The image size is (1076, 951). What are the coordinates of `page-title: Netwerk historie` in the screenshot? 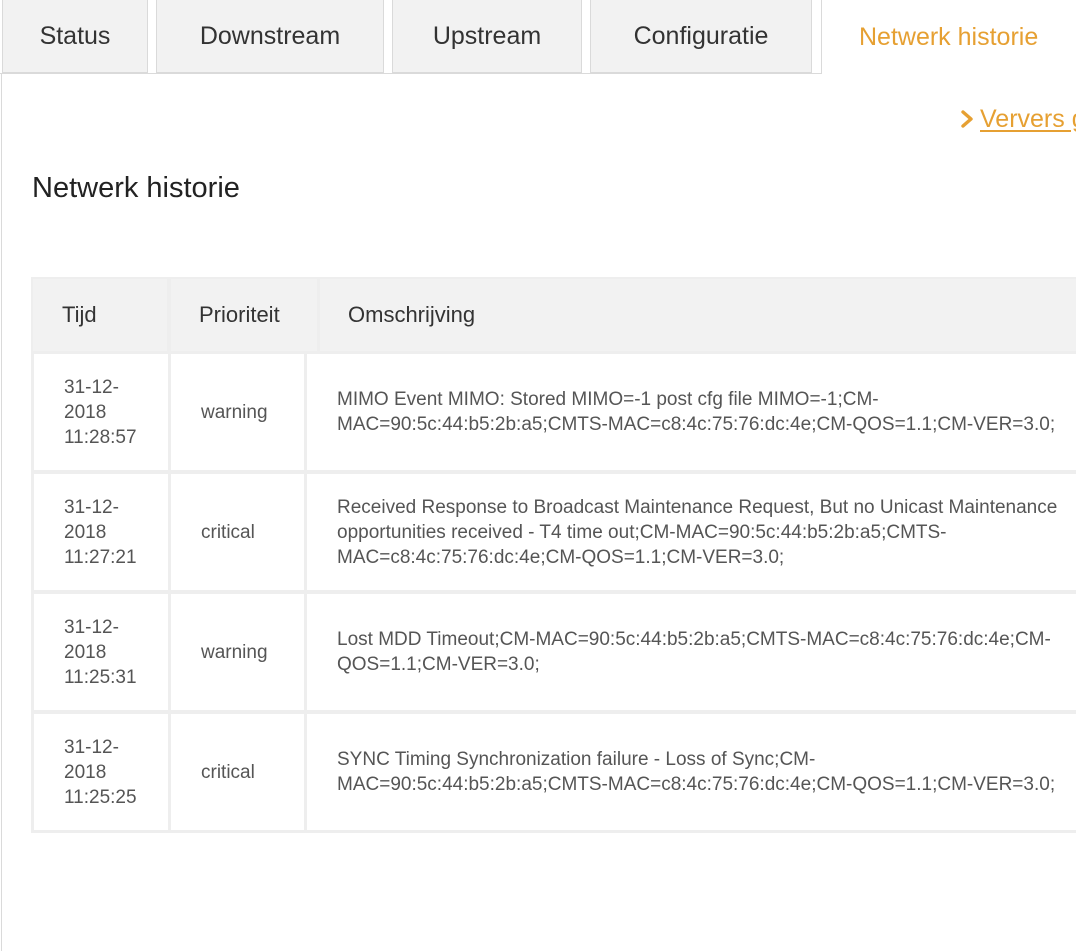 It's located at (136, 188).